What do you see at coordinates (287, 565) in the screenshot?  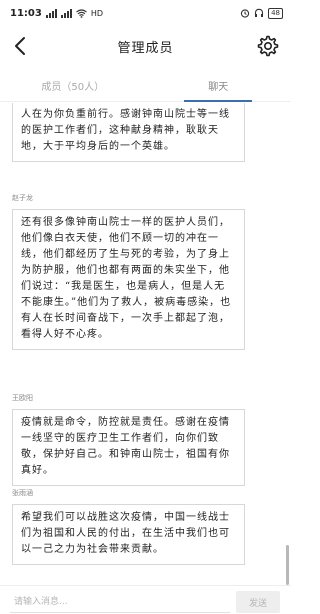 I see `chat-scrollbar` at bounding box center [287, 565].